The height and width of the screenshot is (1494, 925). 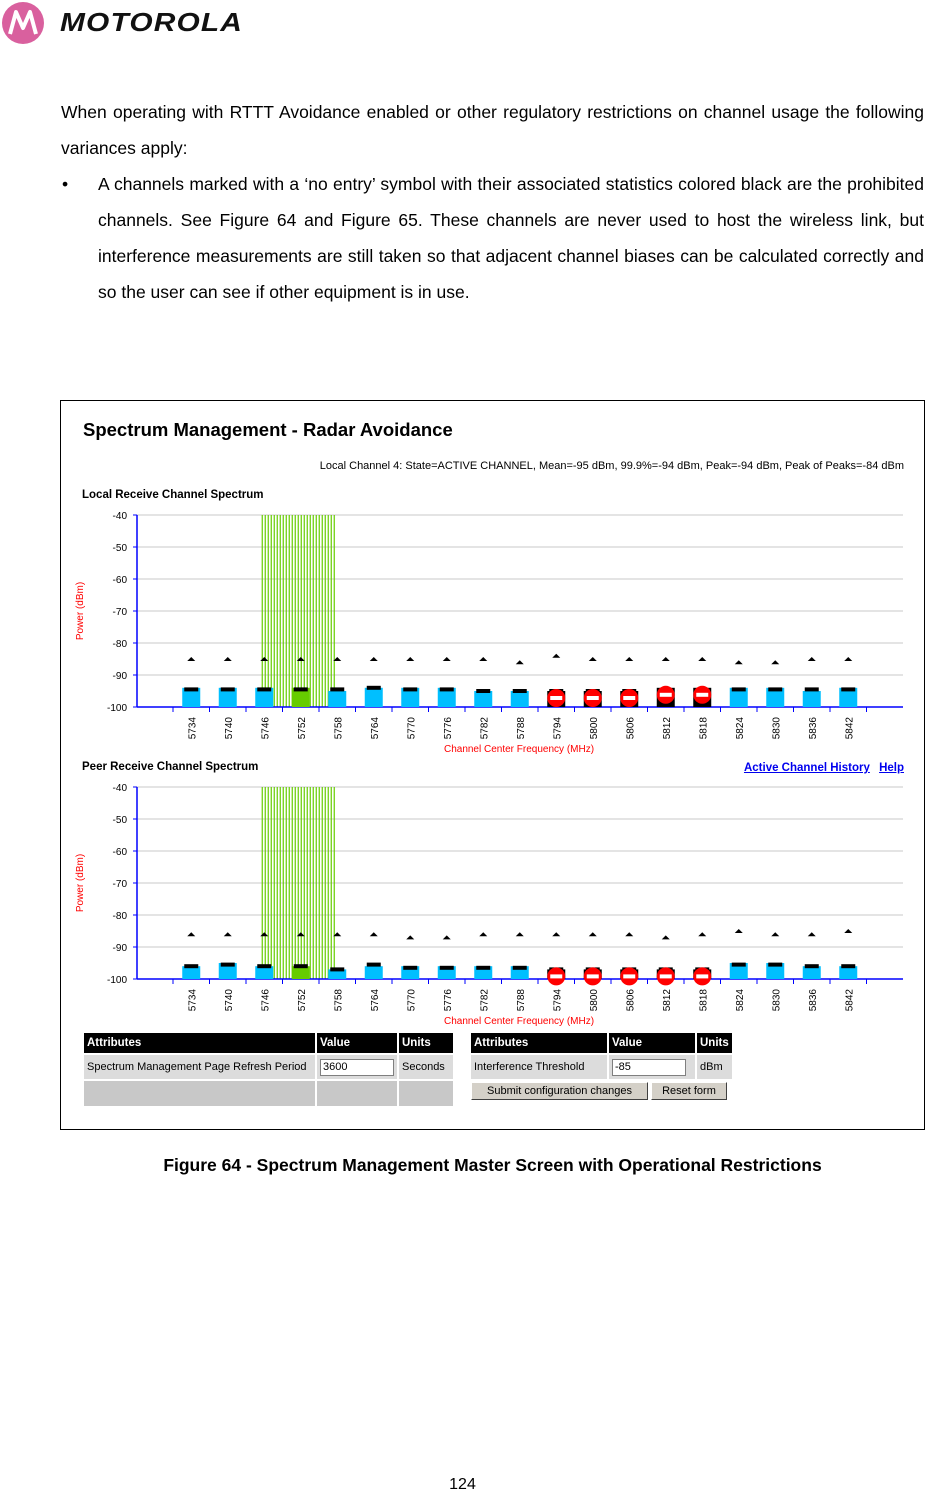 I want to click on col-units: Units, so click(x=426, y=1043).